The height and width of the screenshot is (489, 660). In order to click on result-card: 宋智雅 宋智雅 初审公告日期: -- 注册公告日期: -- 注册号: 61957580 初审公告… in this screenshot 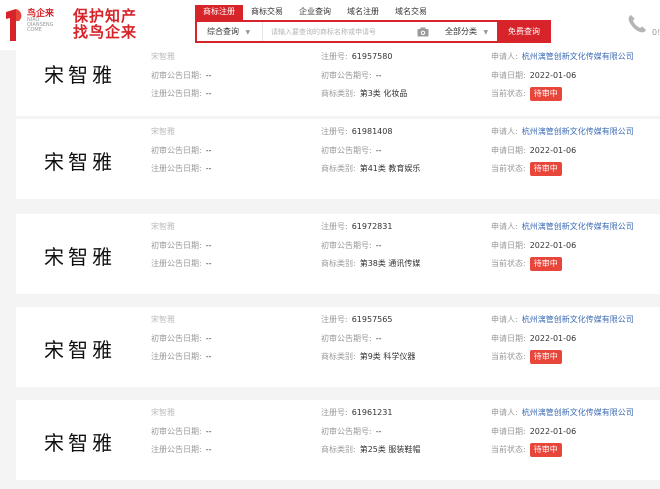, I will do `click(338, 82)`.